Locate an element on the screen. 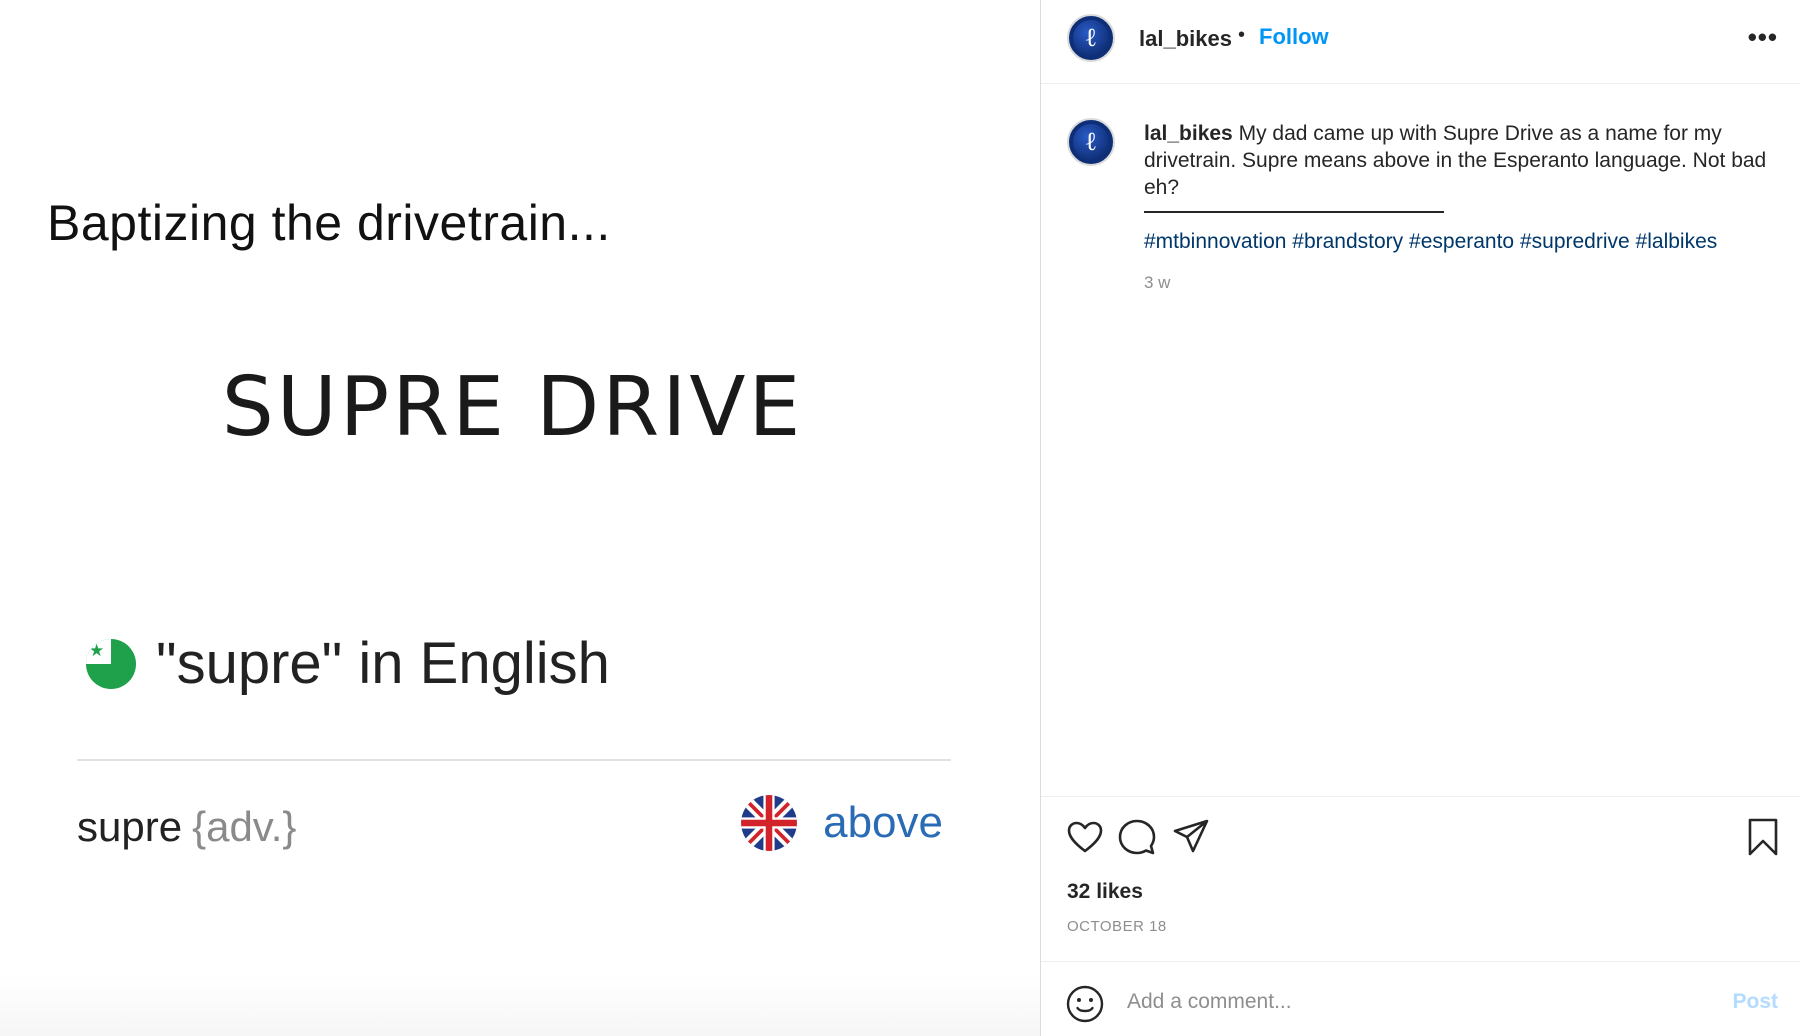 The height and width of the screenshot is (1036, 1800). hashtag-link: #lalbikes is located at coordinates (1677, 241).